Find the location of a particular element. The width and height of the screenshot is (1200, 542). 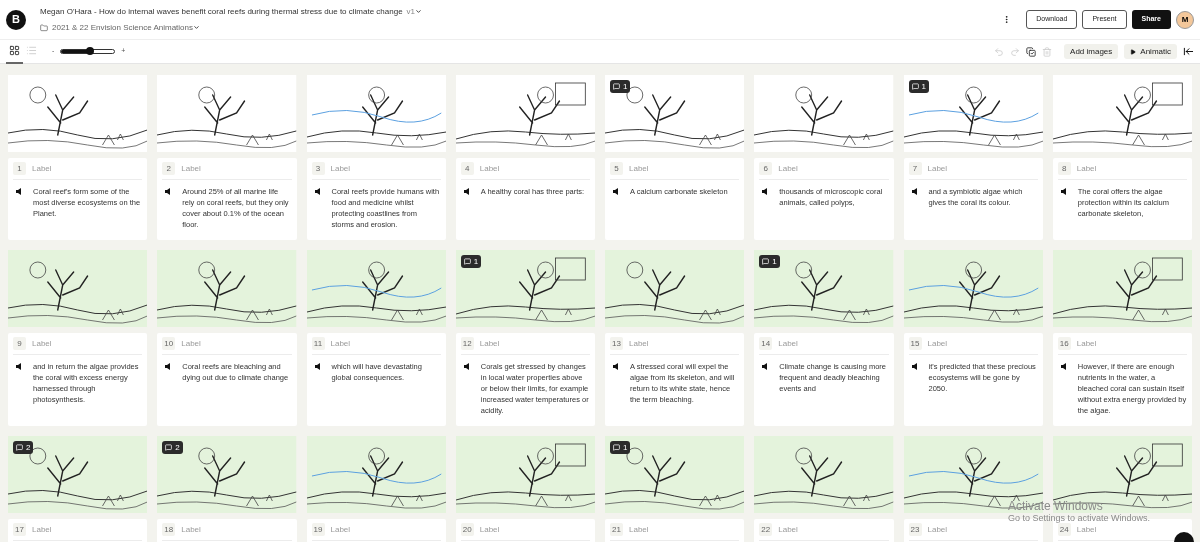

frame-number: 12 is located at coordinates (467, 343).